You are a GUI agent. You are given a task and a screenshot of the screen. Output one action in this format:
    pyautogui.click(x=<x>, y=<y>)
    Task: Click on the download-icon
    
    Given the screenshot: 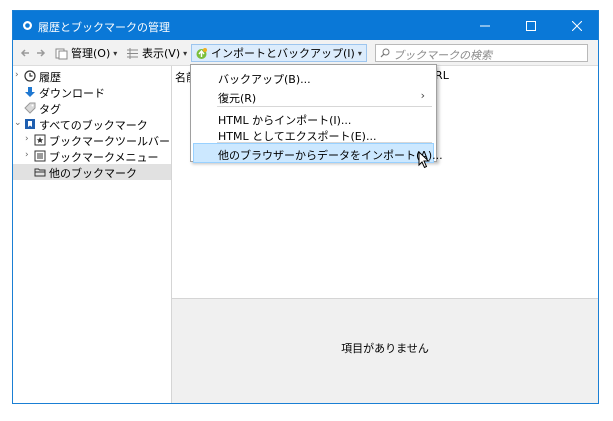 What is the action you would take?
    pyautogui.click(x=30, y=92)
    